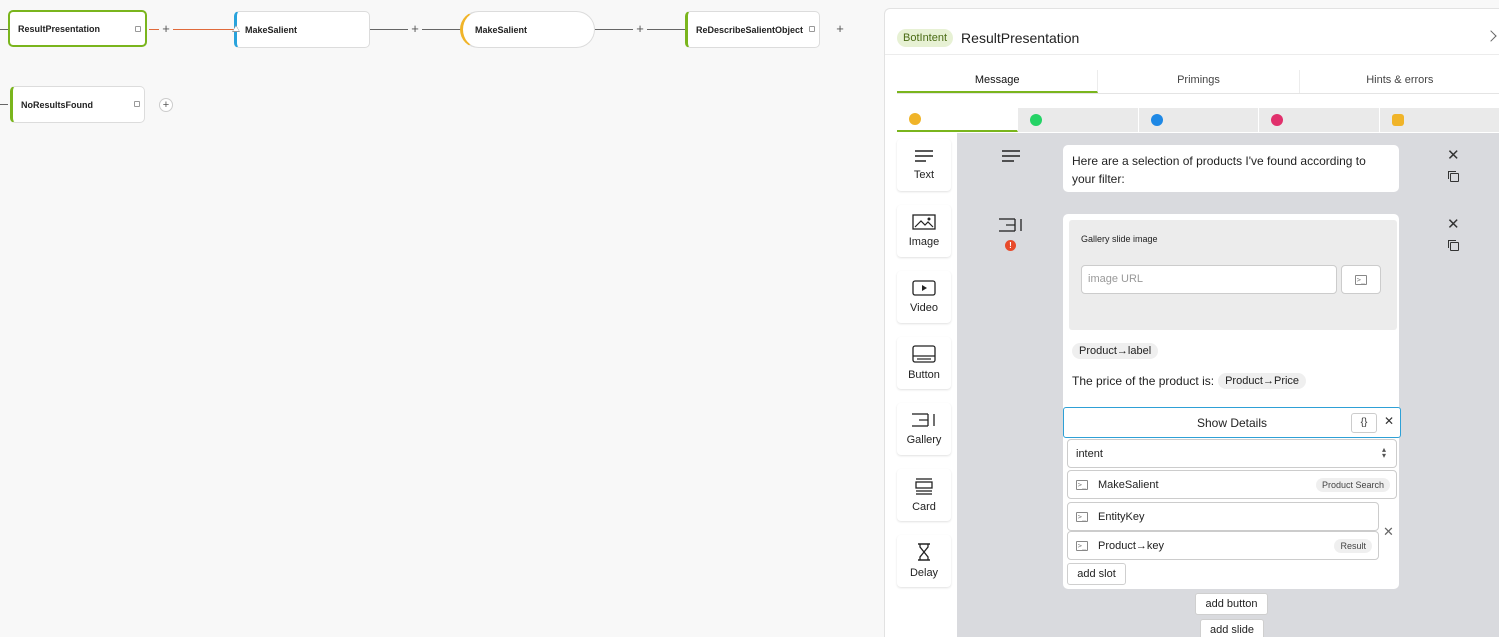 The image size is (1499, 637). I want to click on messenger-icon, so click(1156, 120).